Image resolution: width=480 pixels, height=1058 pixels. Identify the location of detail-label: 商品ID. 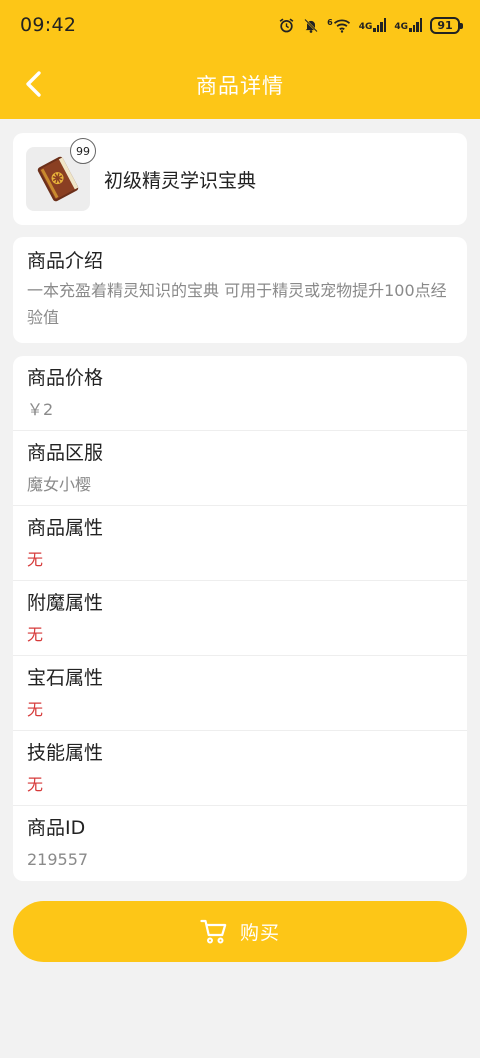
(56, 828).